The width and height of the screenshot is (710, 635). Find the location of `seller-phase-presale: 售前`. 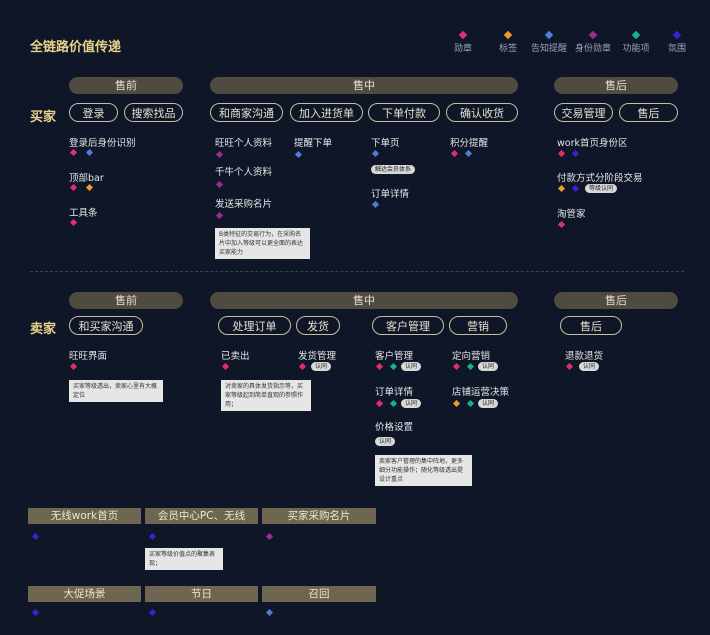

seller-phase-presale: 售前 is located at coordinates (126, 300).